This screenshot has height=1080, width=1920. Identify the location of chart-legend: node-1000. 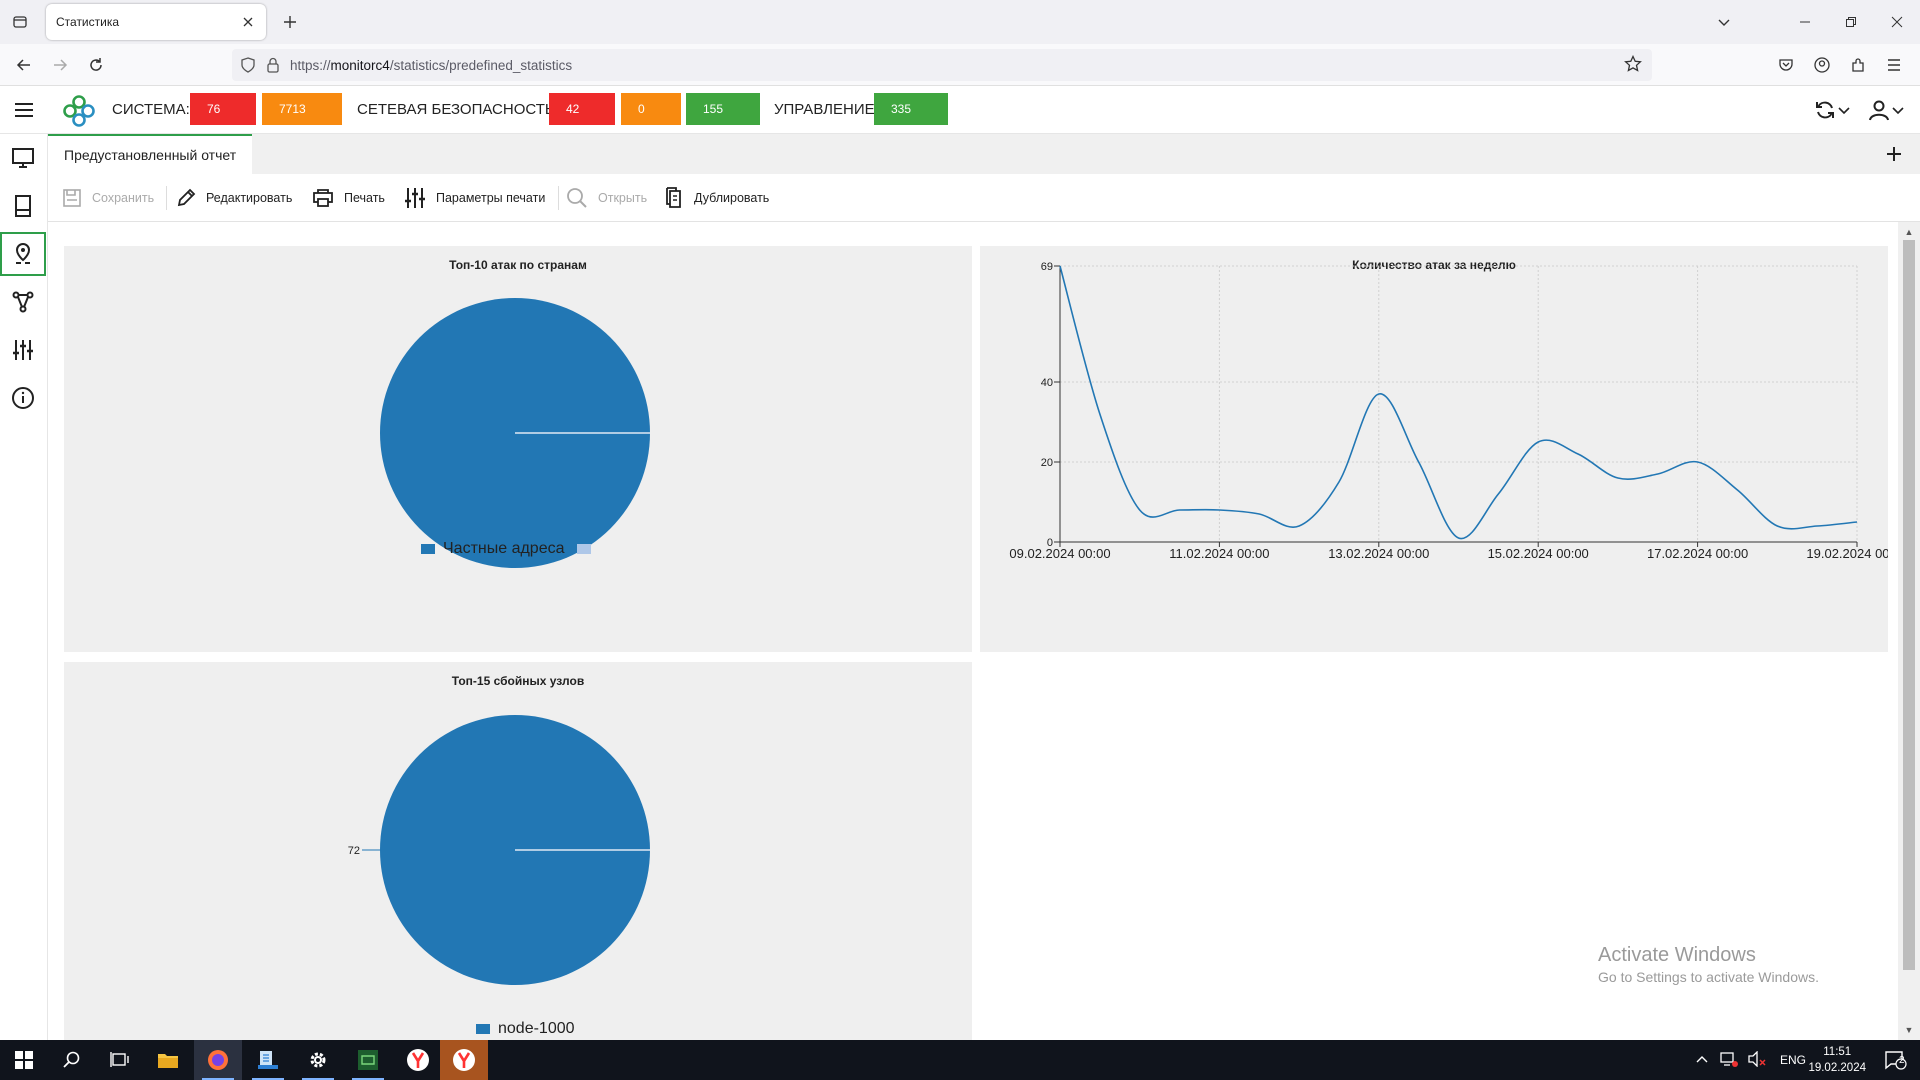
(525, 1029).